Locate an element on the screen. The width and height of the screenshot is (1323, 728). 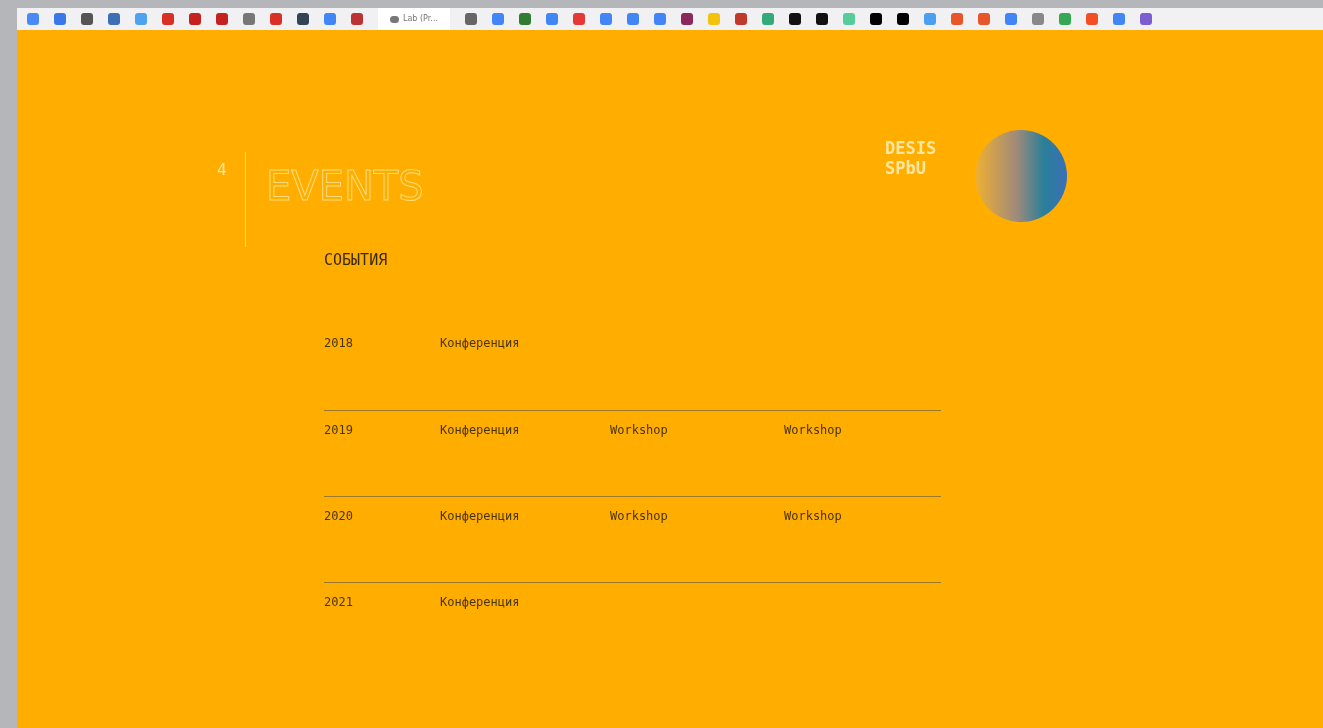
logo-text: DESIS is located at coordinates (911, 148).